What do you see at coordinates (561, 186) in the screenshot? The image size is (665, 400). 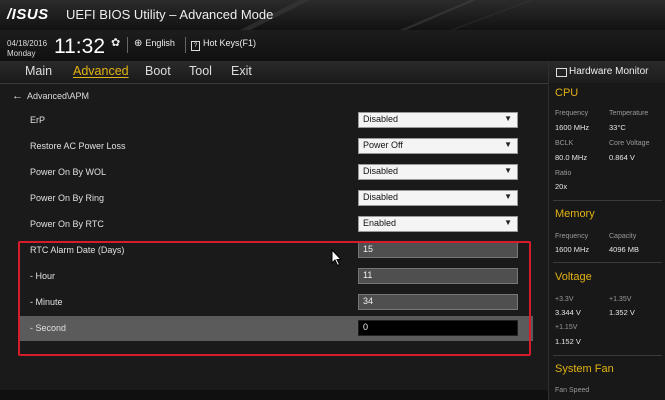 I see `ratio-value: 20x` at bounding box center [561, 186].